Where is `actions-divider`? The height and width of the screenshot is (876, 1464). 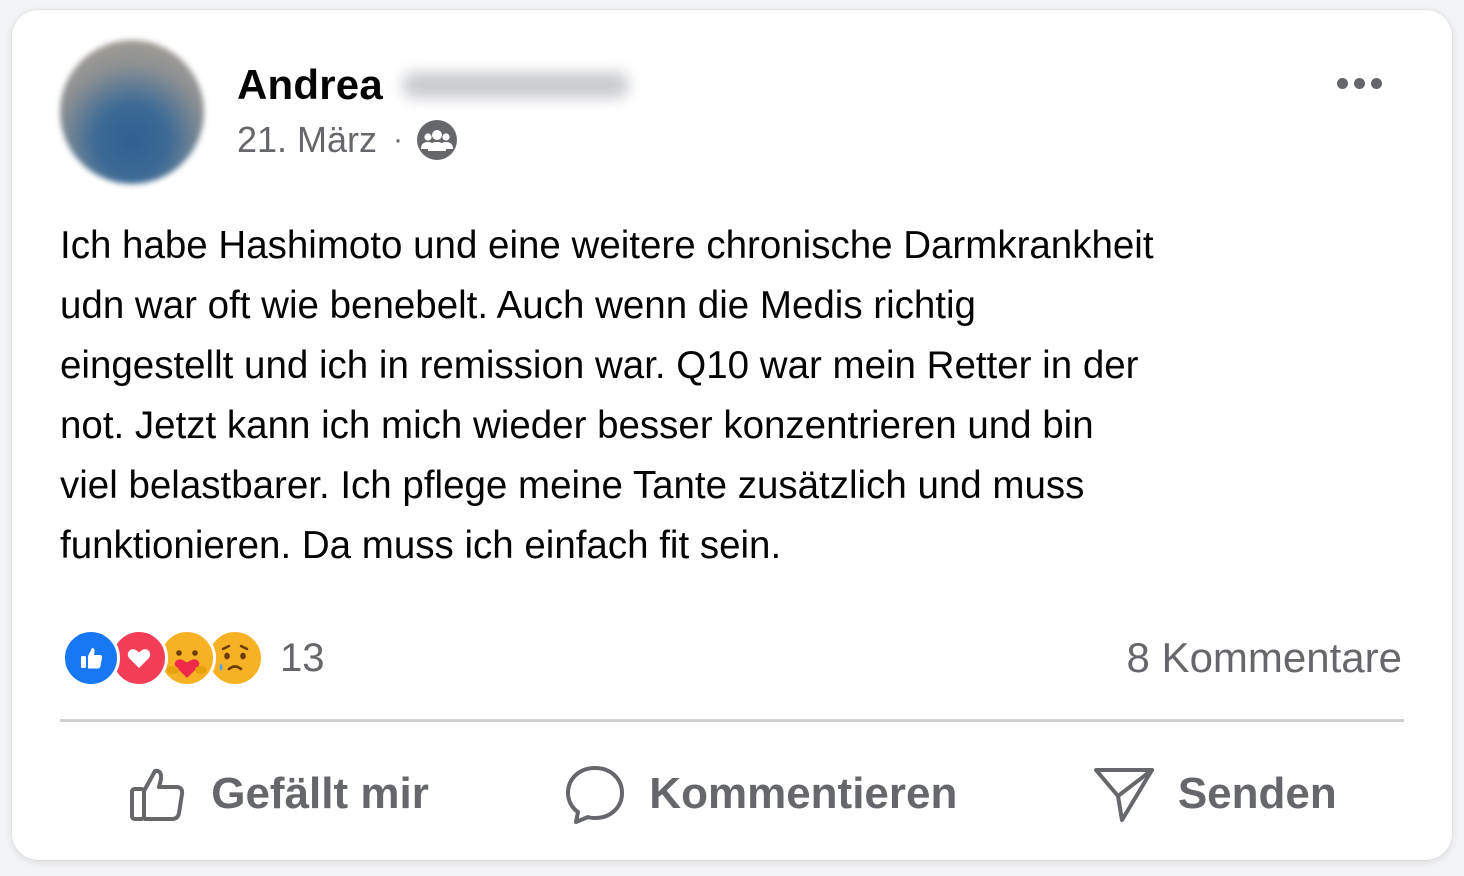
actions-divider is located at coordinates (732, 720).